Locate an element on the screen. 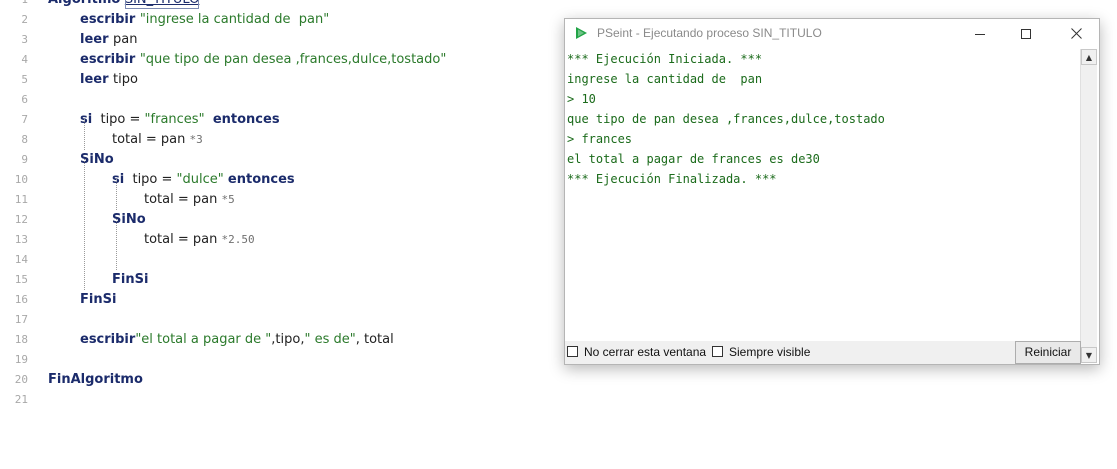 This screenshot has height=469, width=1117. code-text: leer tipo is located at coordinates (109, 80).